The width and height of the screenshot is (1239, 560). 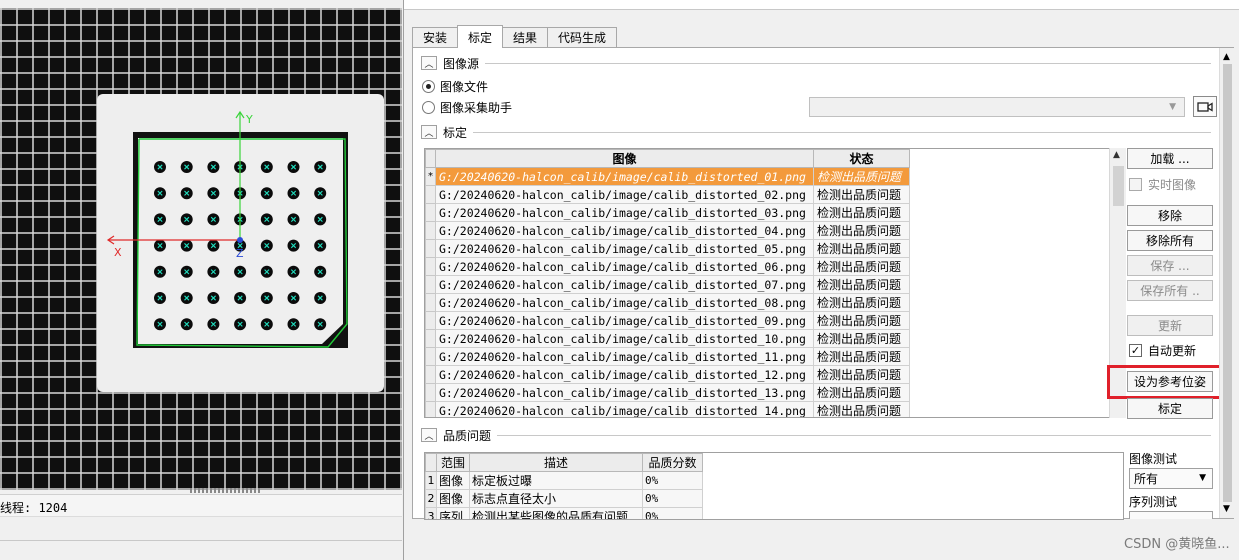 I want to click on collapse-image-source-button: ︿, so click(x=429, y=63).